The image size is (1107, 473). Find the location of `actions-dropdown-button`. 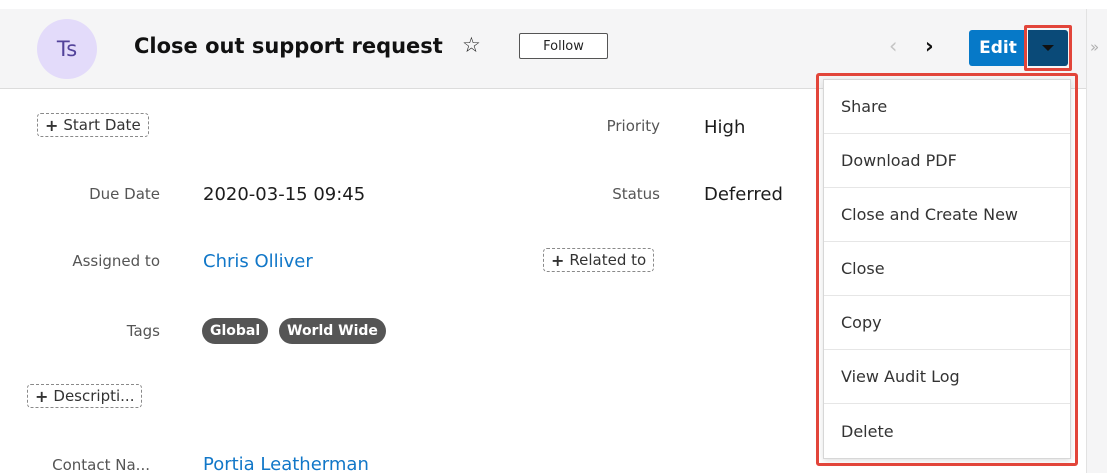

actions-dropdown-button is located at coordinates (1048, 48).